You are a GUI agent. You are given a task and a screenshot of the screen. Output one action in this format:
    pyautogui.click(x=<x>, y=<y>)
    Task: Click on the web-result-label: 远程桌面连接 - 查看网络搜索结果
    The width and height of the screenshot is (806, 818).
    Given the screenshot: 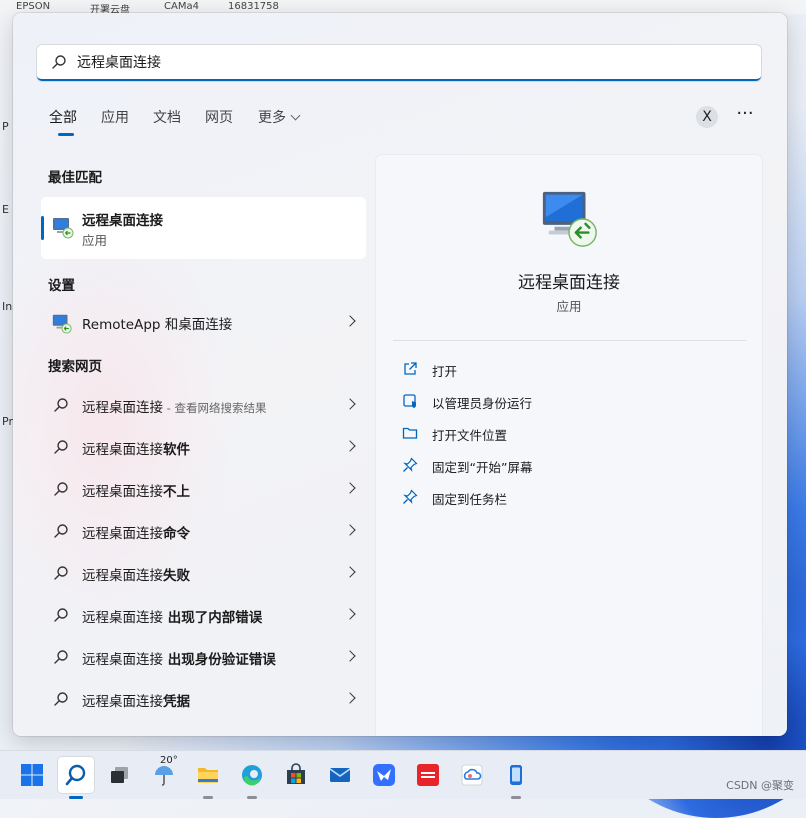 What is the action you would take?
    pyautogui.click(x=174, y=406)
    